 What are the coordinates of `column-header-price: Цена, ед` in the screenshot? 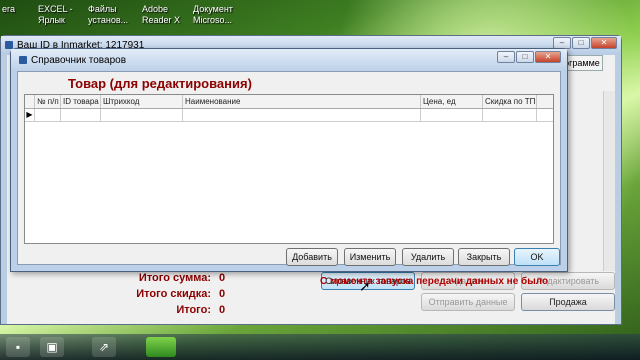 It's located at (452, 101).